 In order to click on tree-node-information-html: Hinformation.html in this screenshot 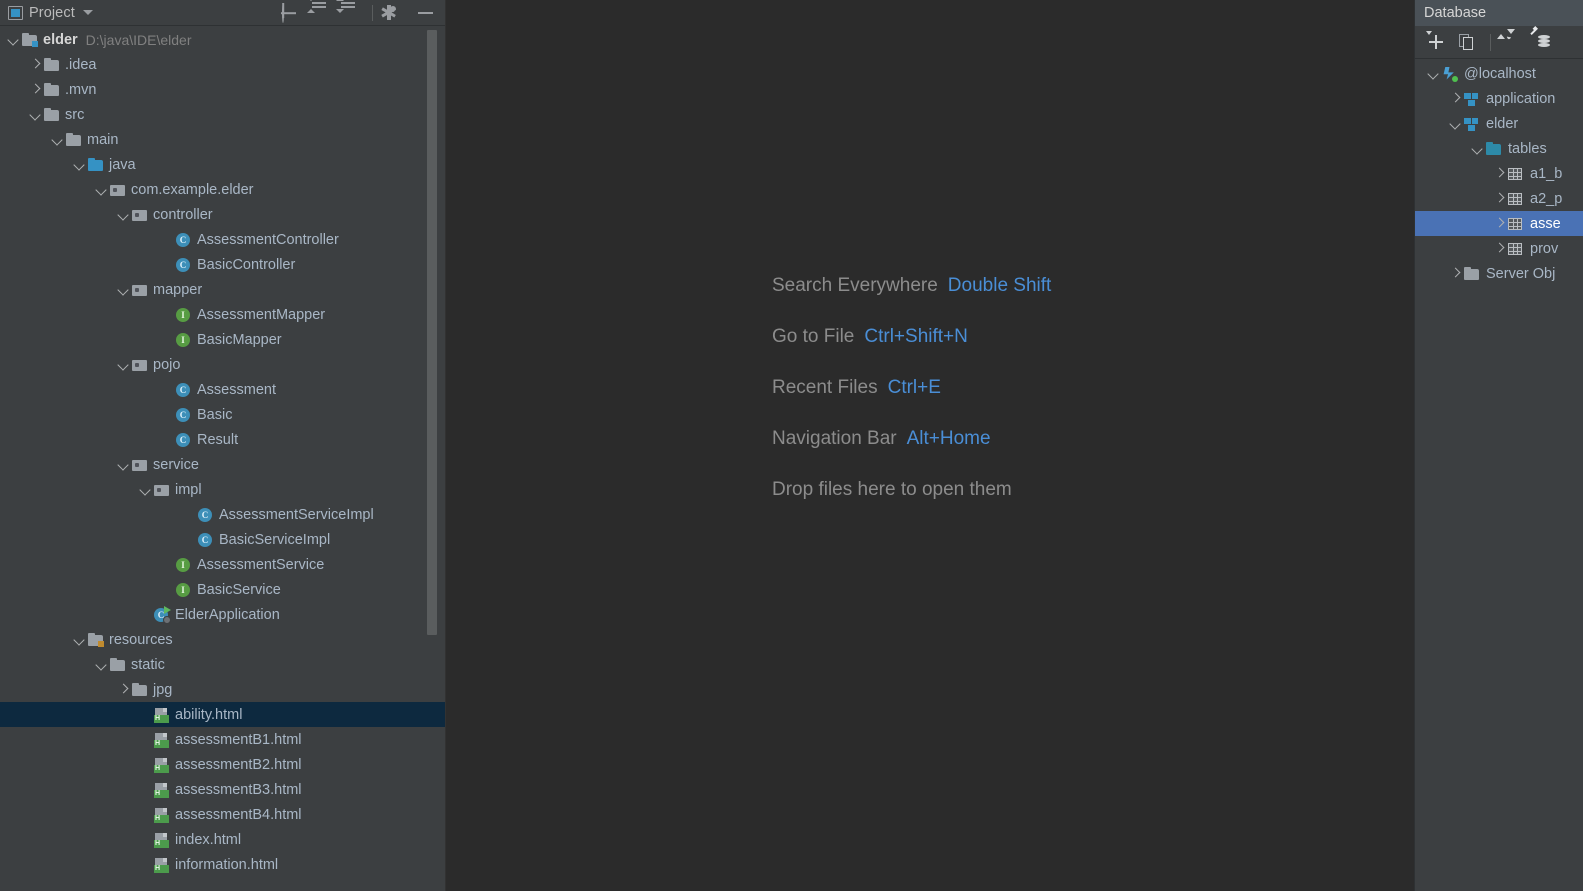, I will do `click(222, 864)`.